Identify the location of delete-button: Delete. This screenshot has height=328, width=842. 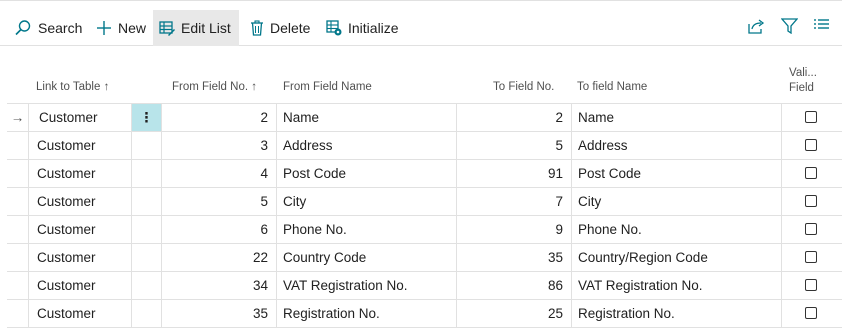
(280, 28).